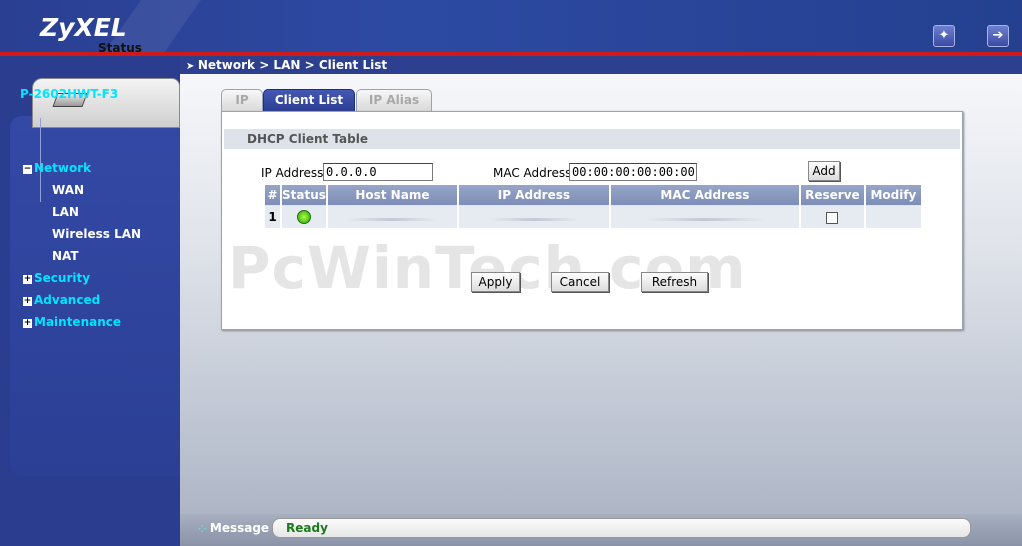 Image resolution: width=1022 pixels, height=546 pixels. I want to click on row-reserve, so click(832, 217).